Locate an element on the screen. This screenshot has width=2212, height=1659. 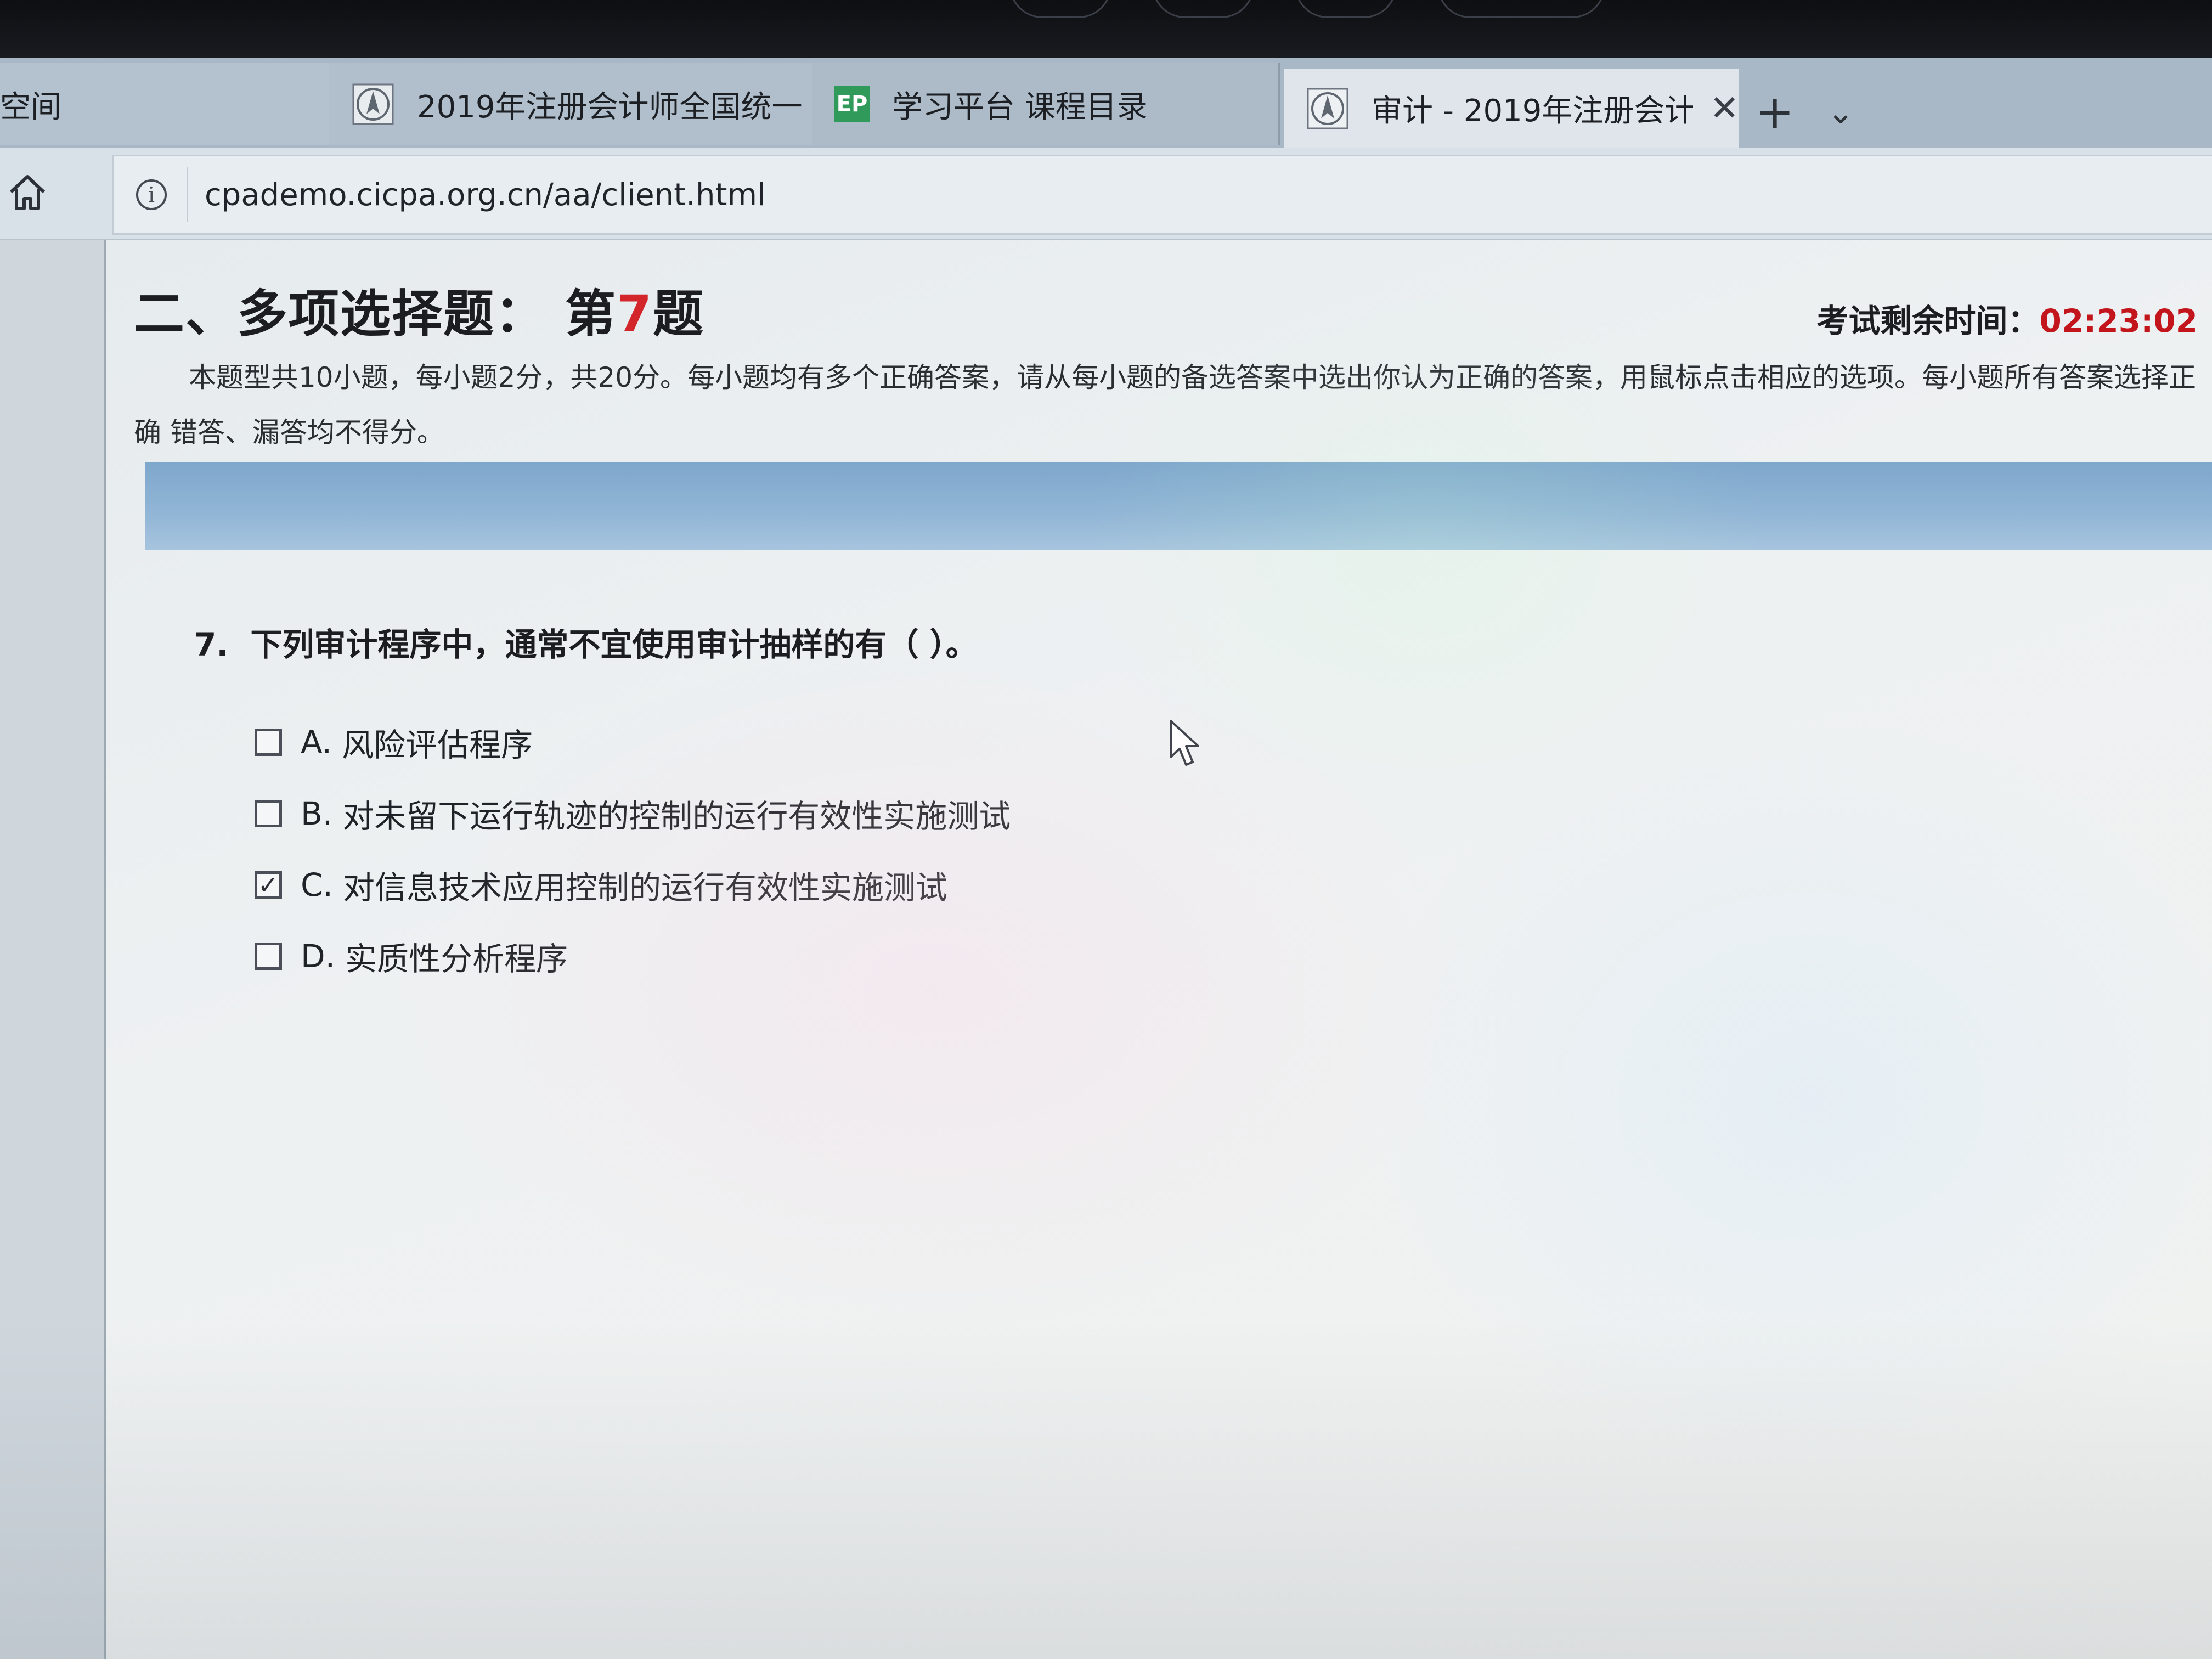
tab-label: 空间 is located at coordinates (30, 107).